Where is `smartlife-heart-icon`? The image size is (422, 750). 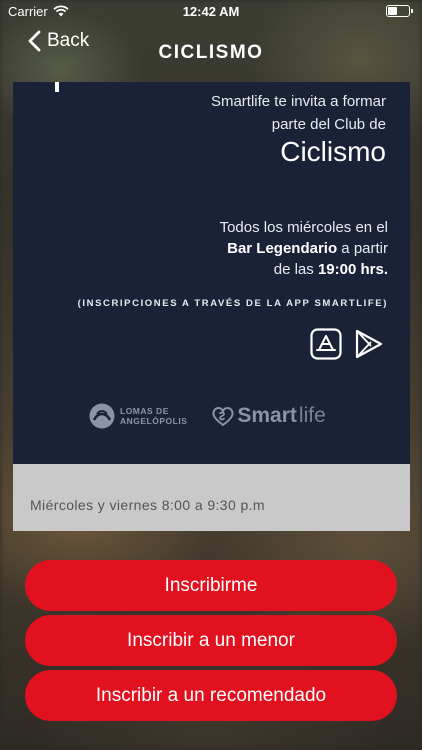
smartlife-heart-icon is located at coordinates (223, 417).